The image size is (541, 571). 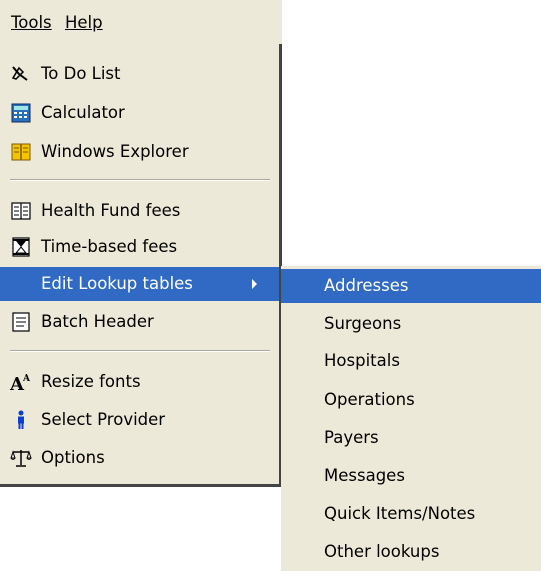 I want to click on menu-item-label: Edit Lookup tables, so click(x=117, y=283).